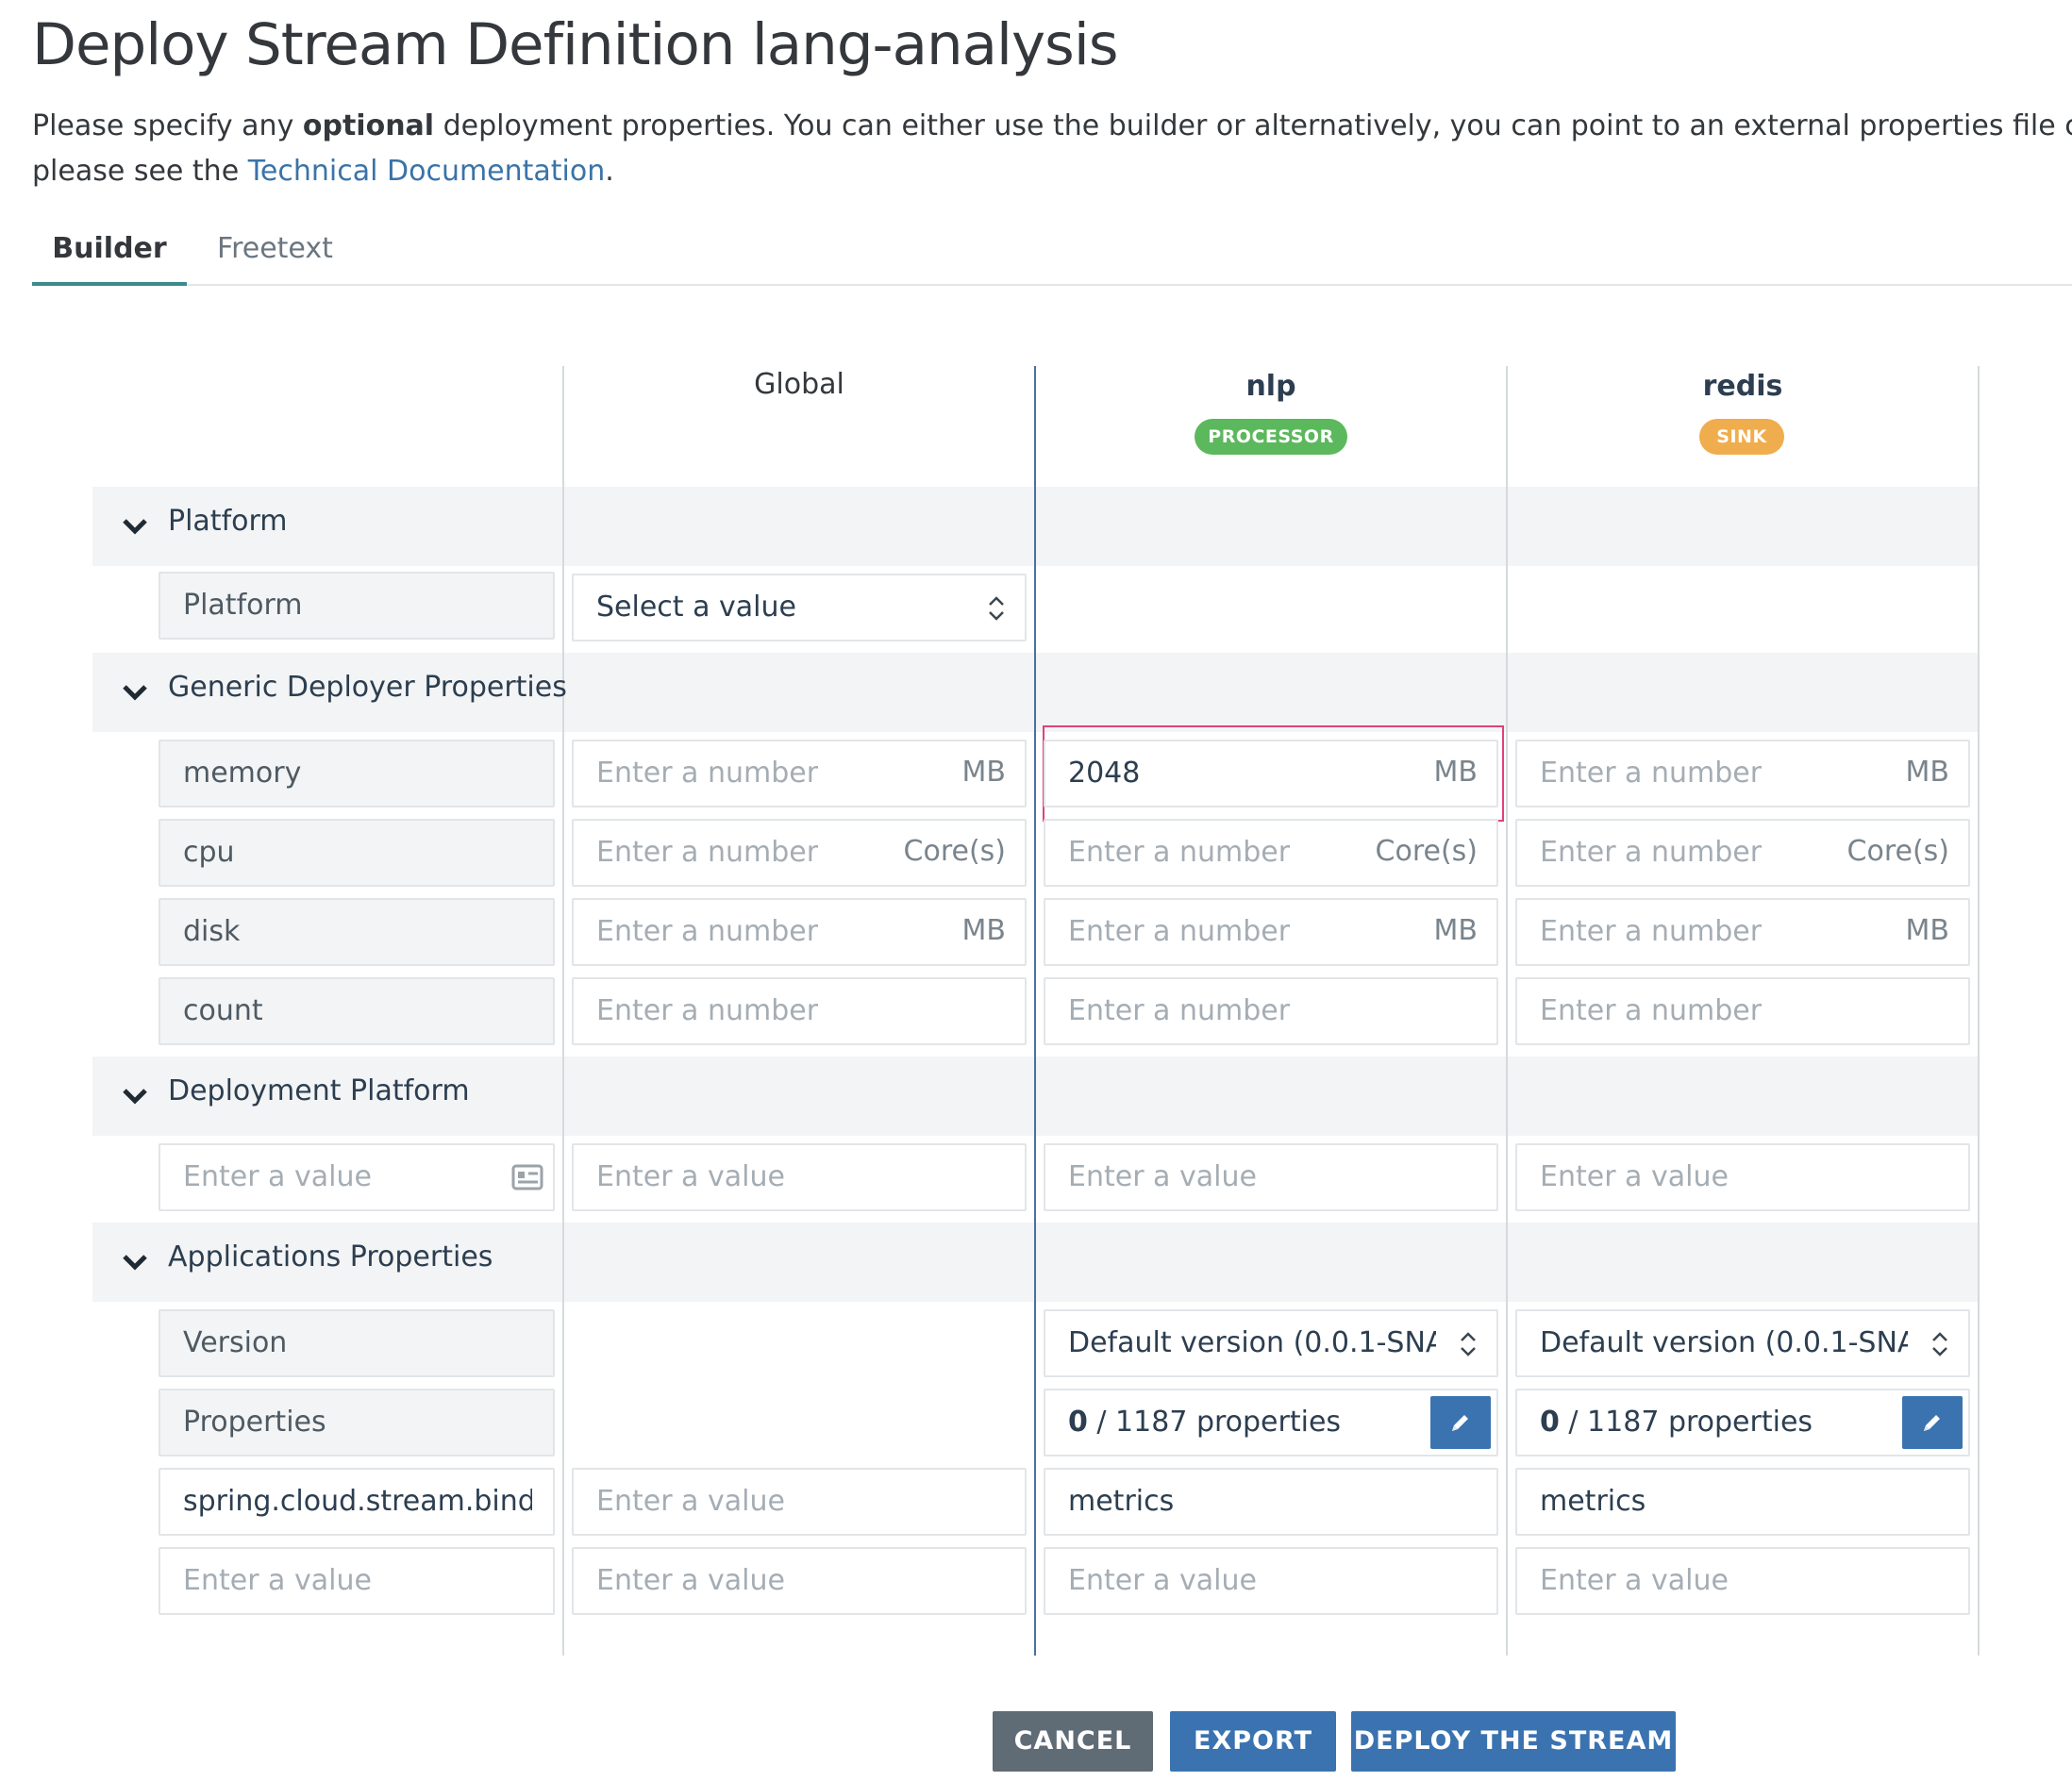  Describe the element at coordinates (1742, 773) in the screenshot. I see `redis-memory-input: Enter a number MB` at that location.